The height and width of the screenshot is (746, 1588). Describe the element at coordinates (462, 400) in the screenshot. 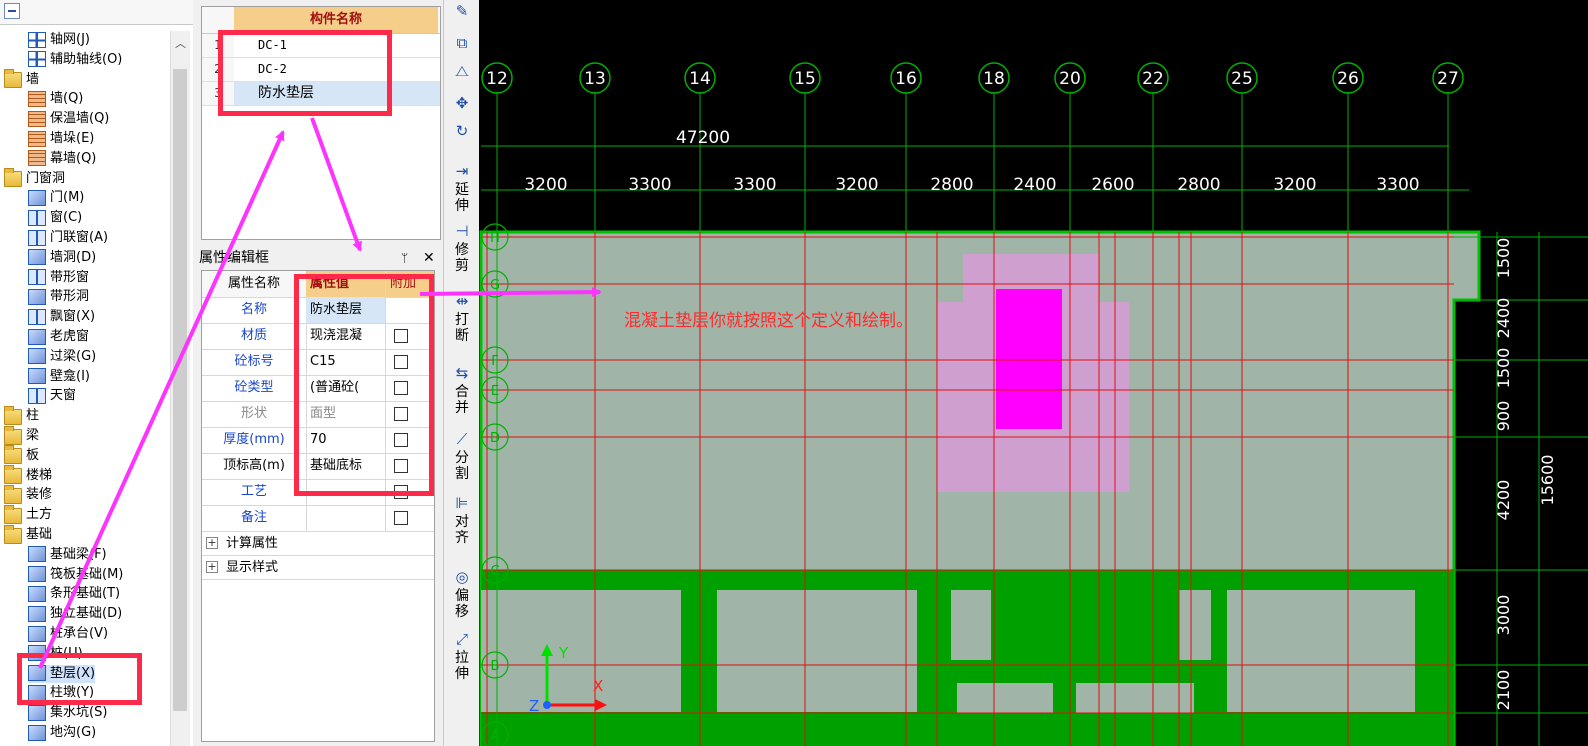

I see `tool-label: 合 并` at that location.